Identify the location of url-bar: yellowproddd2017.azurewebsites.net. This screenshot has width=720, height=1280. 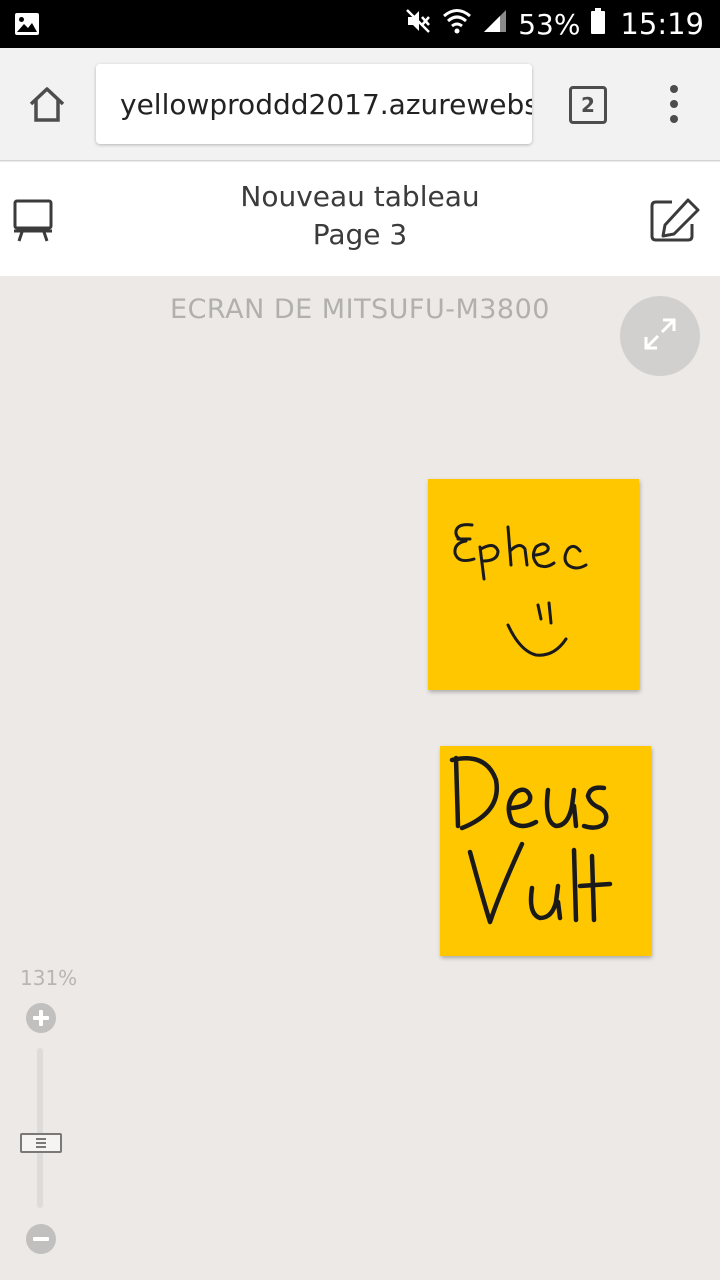
(314, 104).